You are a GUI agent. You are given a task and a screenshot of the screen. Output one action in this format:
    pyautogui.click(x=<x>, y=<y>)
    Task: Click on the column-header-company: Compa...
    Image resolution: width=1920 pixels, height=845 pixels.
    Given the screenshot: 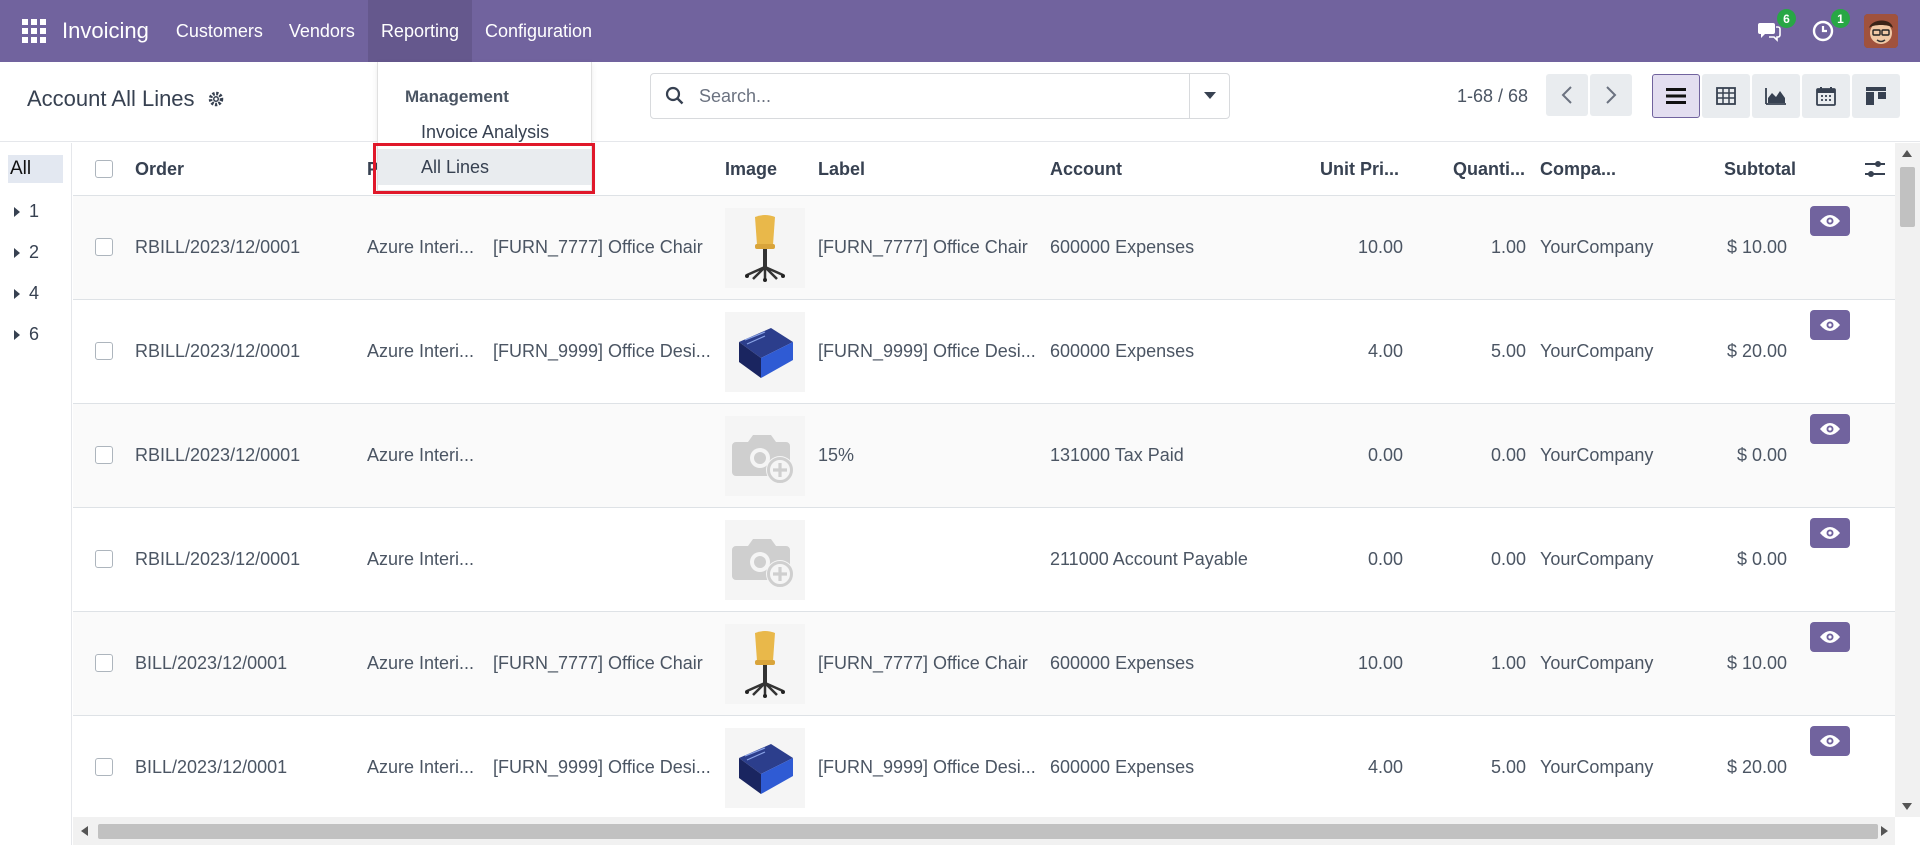 What is the action you would take?
    pyautogui.click(x=1578, y=169)
    